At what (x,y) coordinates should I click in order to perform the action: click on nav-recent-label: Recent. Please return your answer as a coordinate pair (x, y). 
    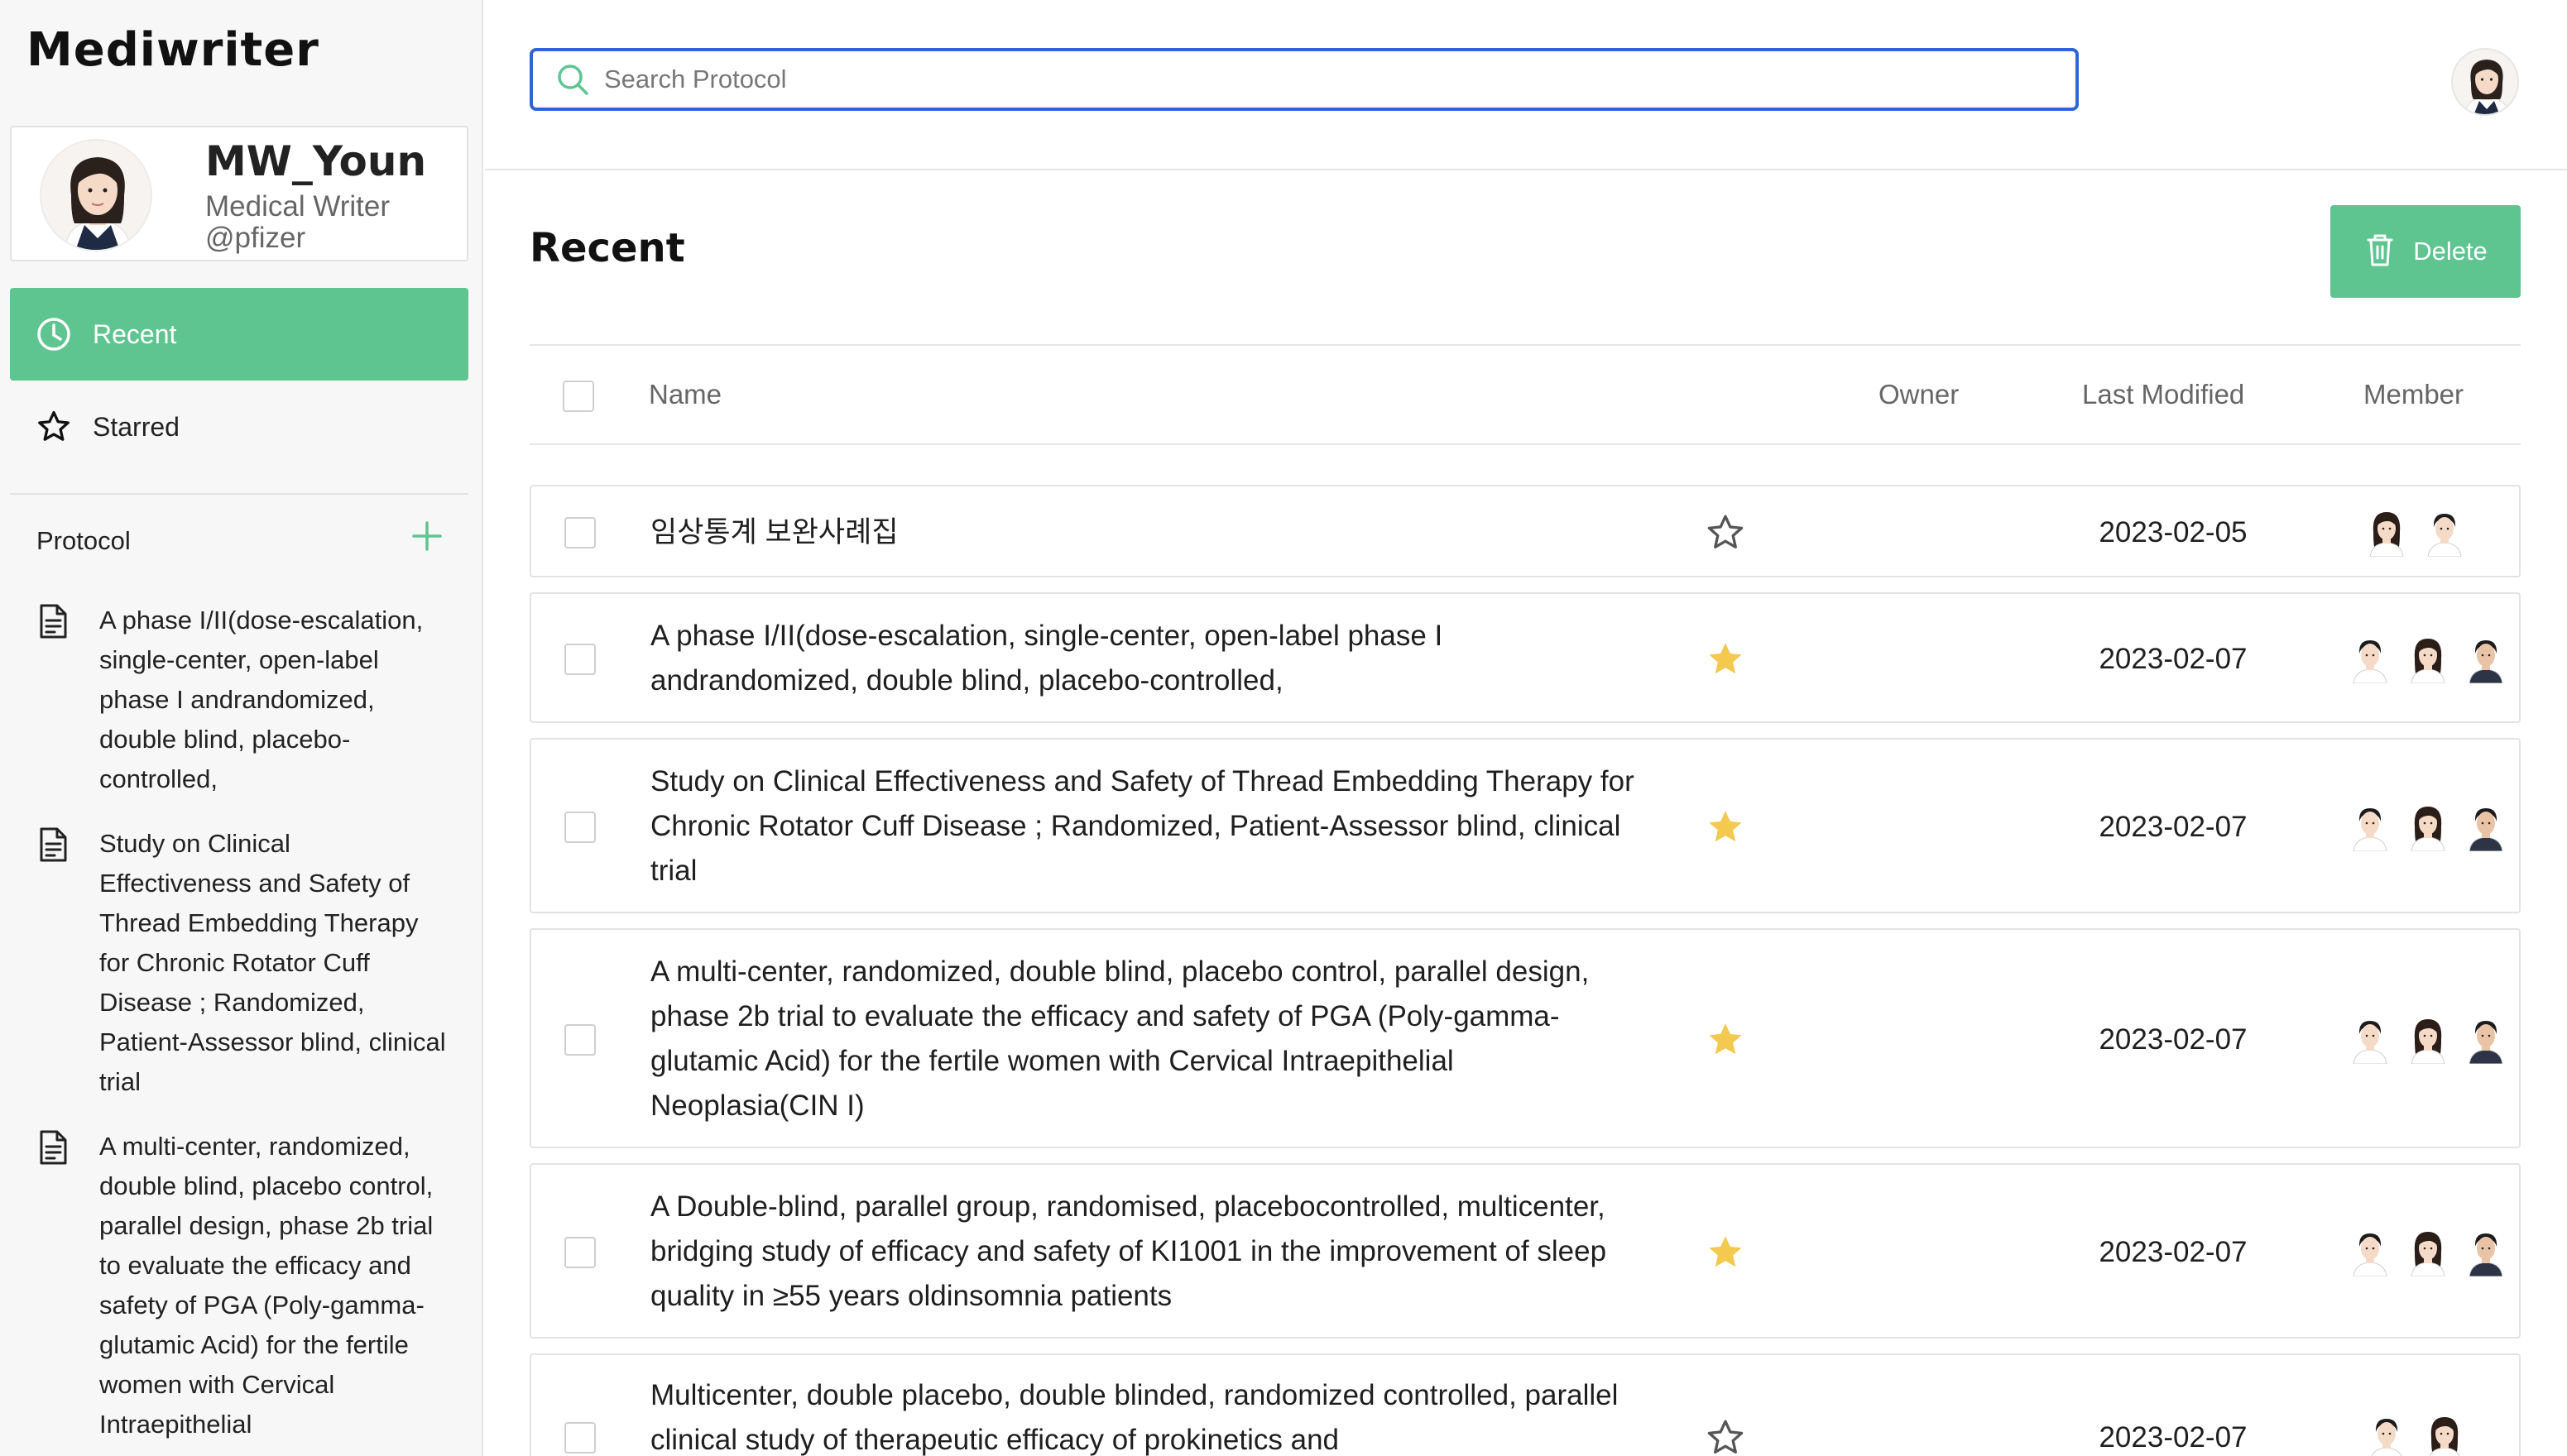
    Looking at the image, I should click on (135, 333).